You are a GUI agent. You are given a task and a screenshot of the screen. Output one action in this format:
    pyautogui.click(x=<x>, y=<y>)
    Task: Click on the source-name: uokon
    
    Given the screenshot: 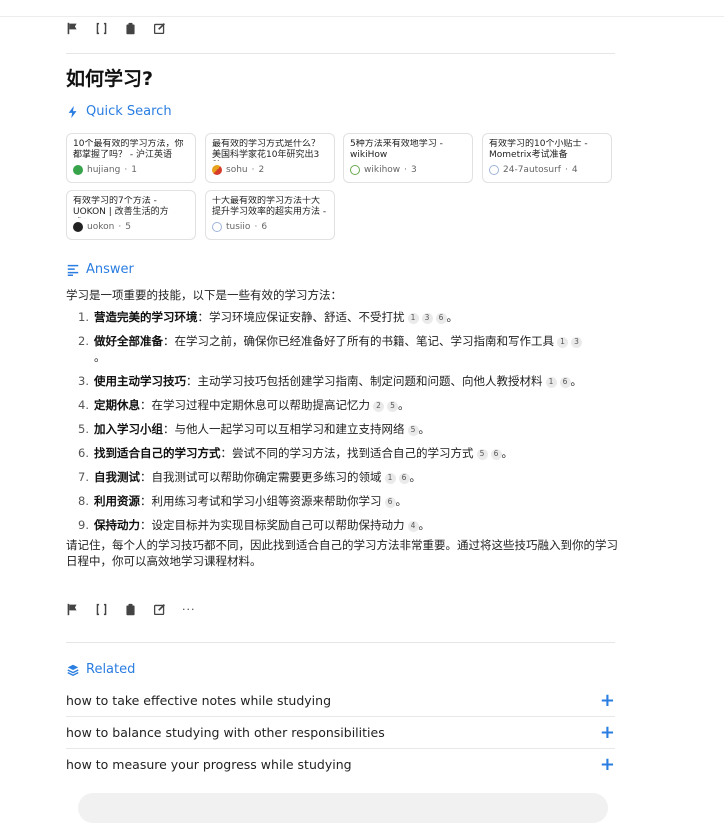 What is the action you would take?
    pyautogui.click(x=101, y=227)
    